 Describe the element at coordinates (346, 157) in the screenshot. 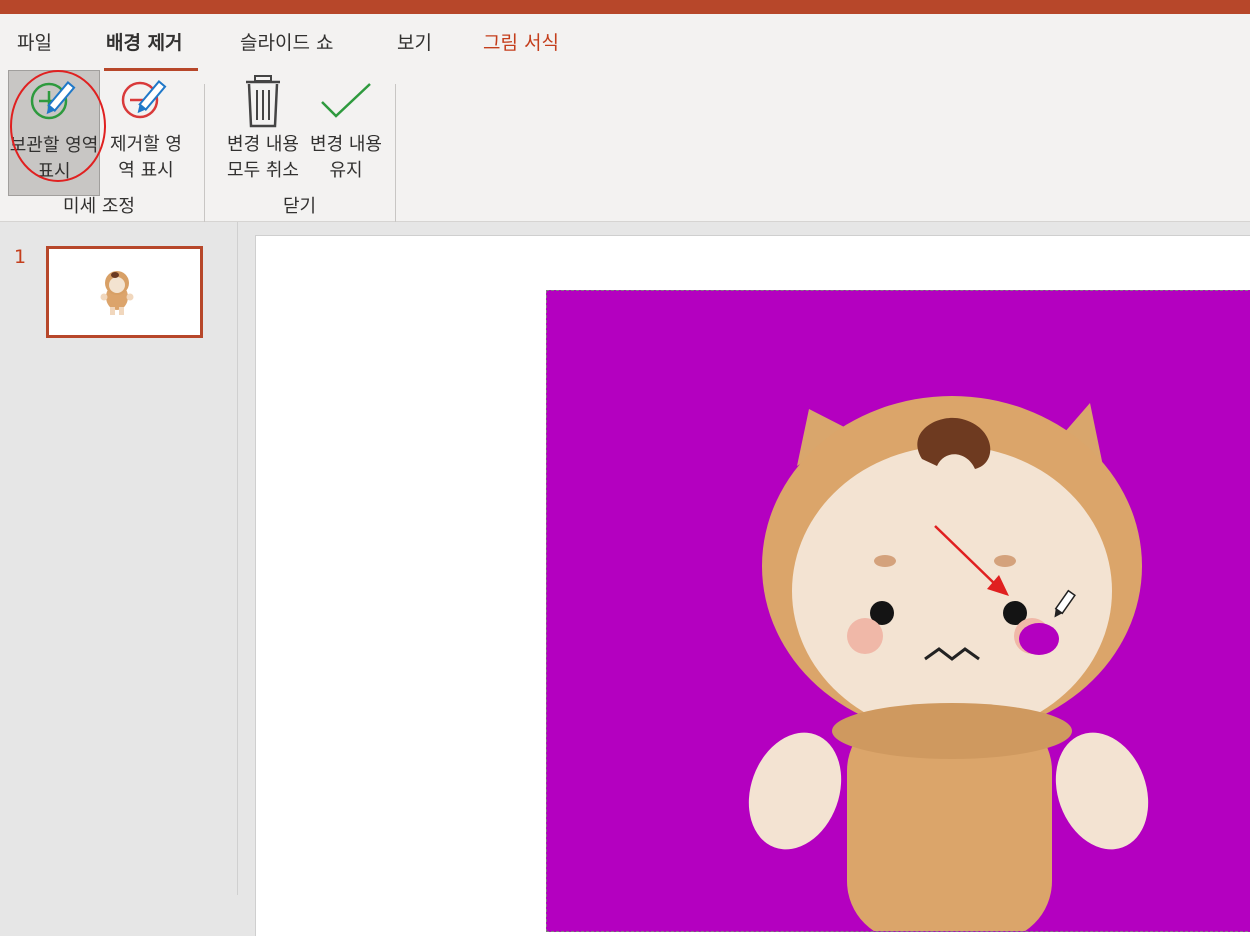

I see `keep-label: 변경 내용 유지` at that location.